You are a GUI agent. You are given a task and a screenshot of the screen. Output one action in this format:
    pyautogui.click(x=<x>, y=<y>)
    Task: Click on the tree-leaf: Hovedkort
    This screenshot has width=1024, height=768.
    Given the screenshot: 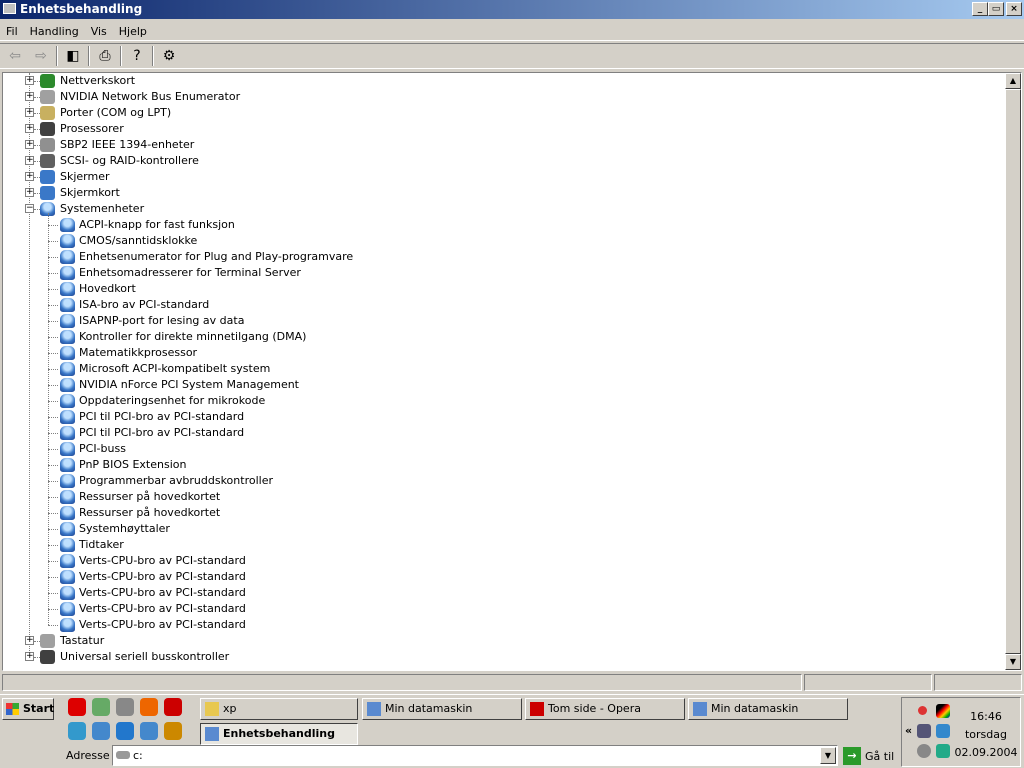 What is the action you would take?
    pyautogui.click(x=498, y=289)
    